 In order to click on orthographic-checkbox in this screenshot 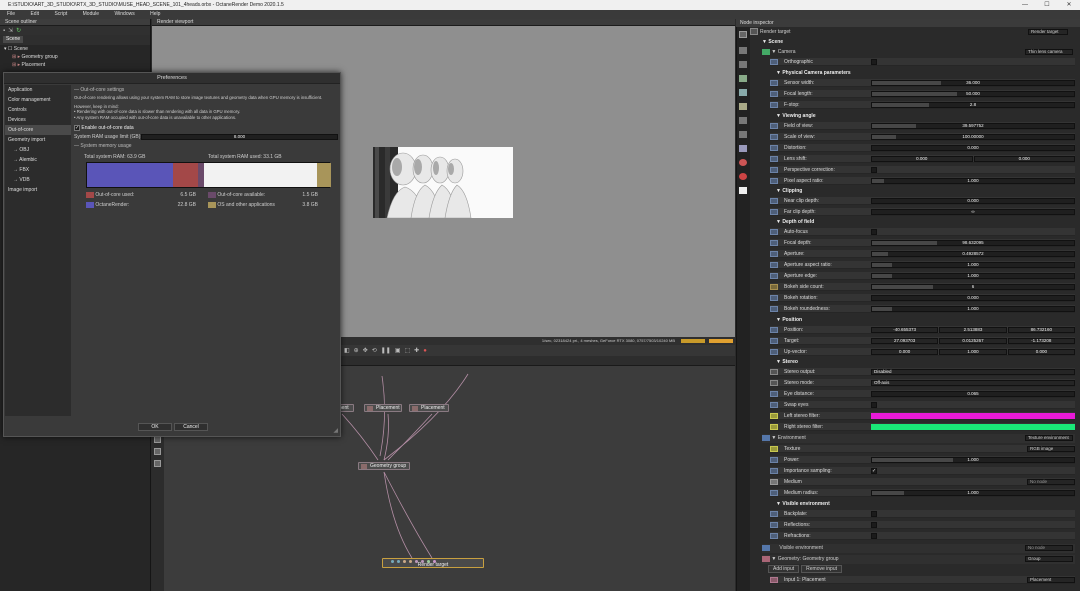, I will do `click(874, 62)`.